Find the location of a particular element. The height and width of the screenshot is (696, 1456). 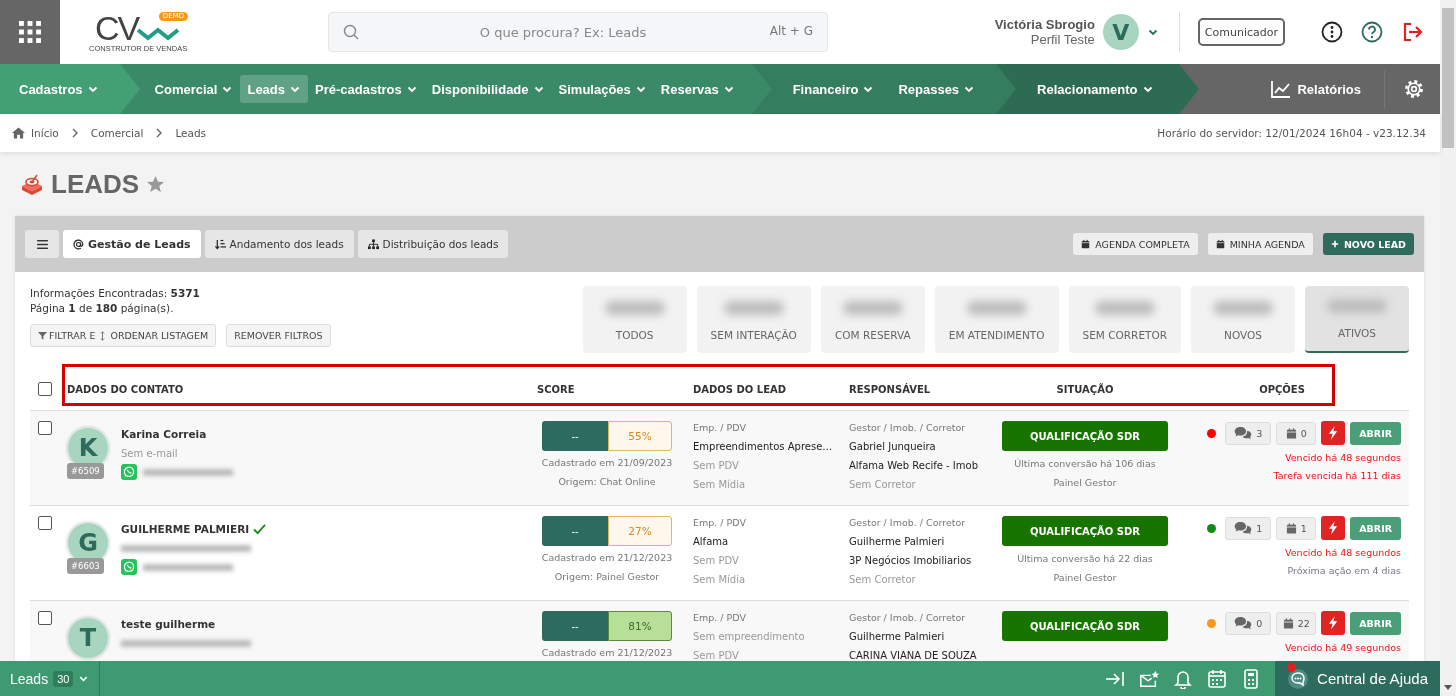

nav-menu-item: Comercial is located at coordinates (194, 89).